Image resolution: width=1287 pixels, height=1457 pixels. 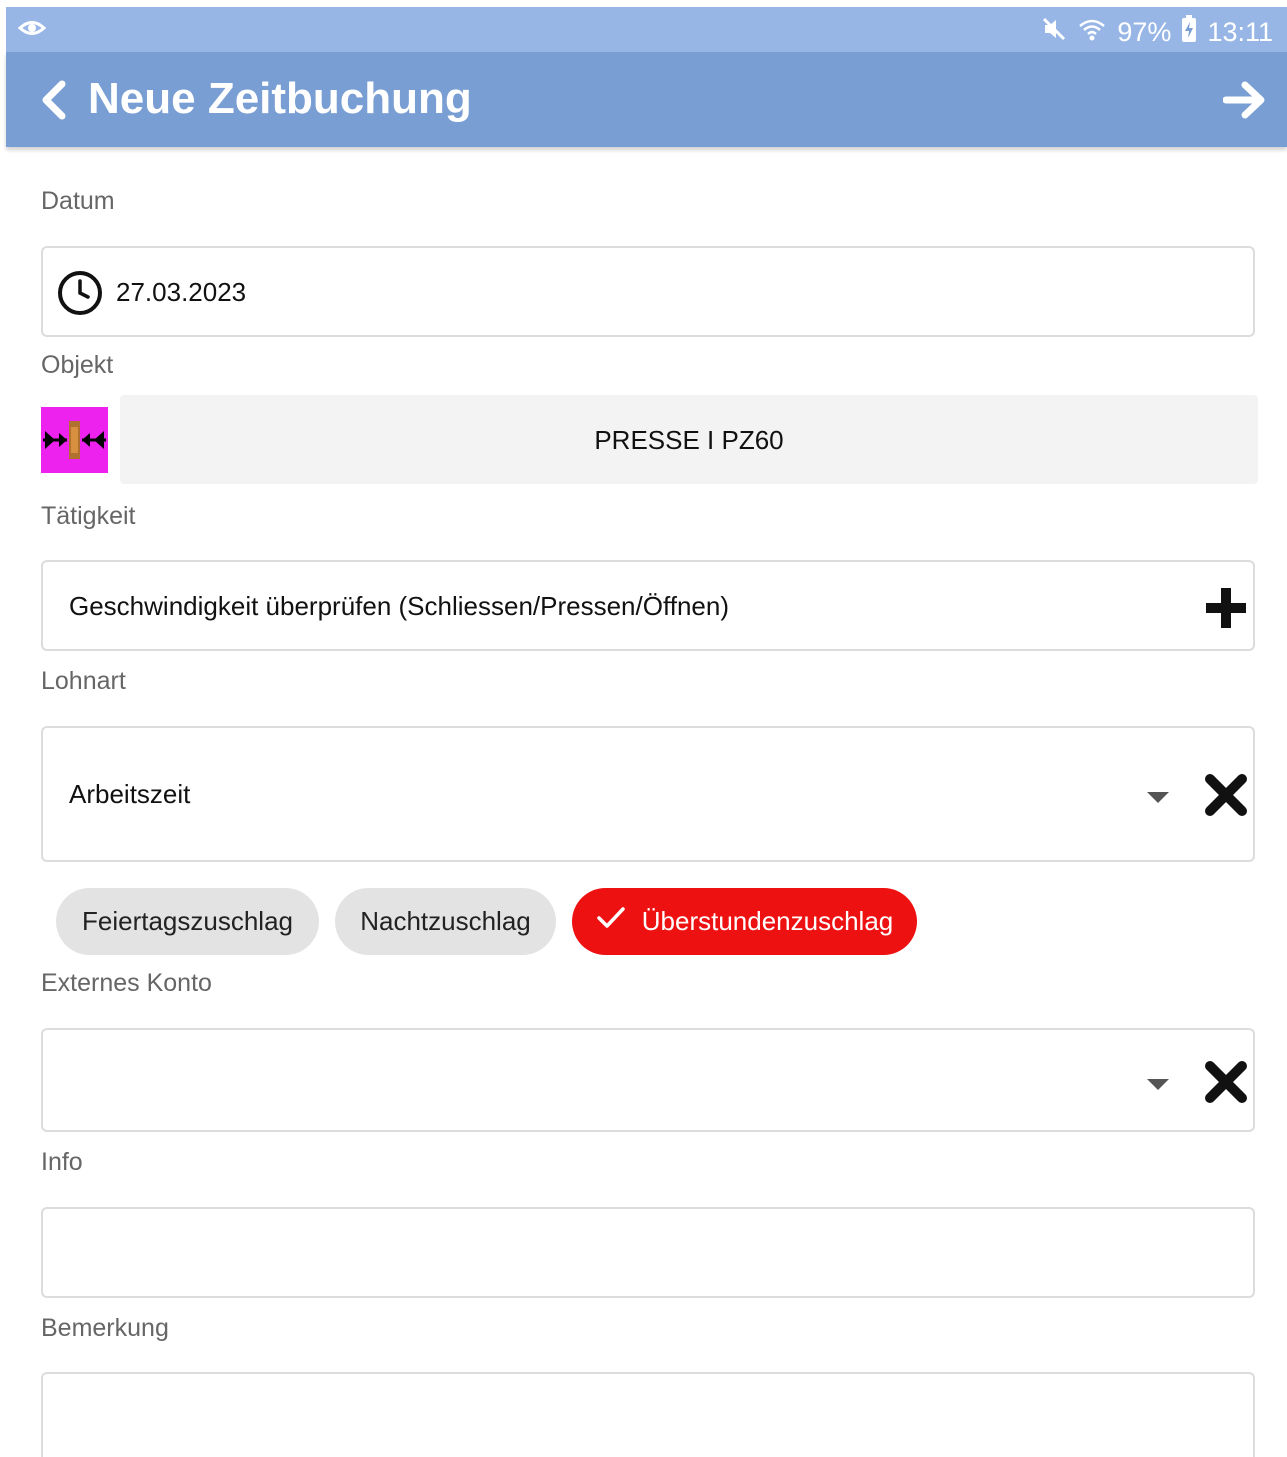 What do you see at coordinates (181, 292) in the screenshot?
I see `datum-value: 27.03.2023` at bounding box center [181, 292].